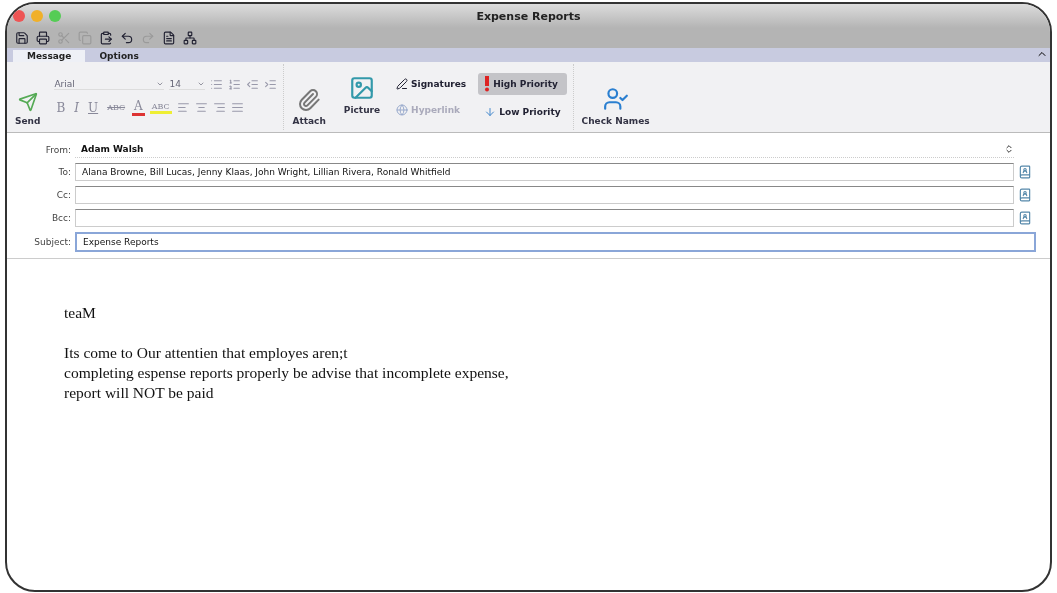  Describe the element at coordinates (27, 102) in the screenshot. I see `send-icon` at that location.